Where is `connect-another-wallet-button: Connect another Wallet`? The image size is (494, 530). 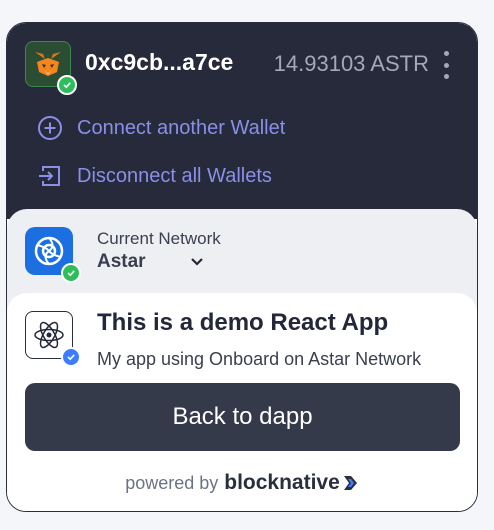
connect-another-wallet-button: Connect another Wallet is located at coordinates (161, 128).